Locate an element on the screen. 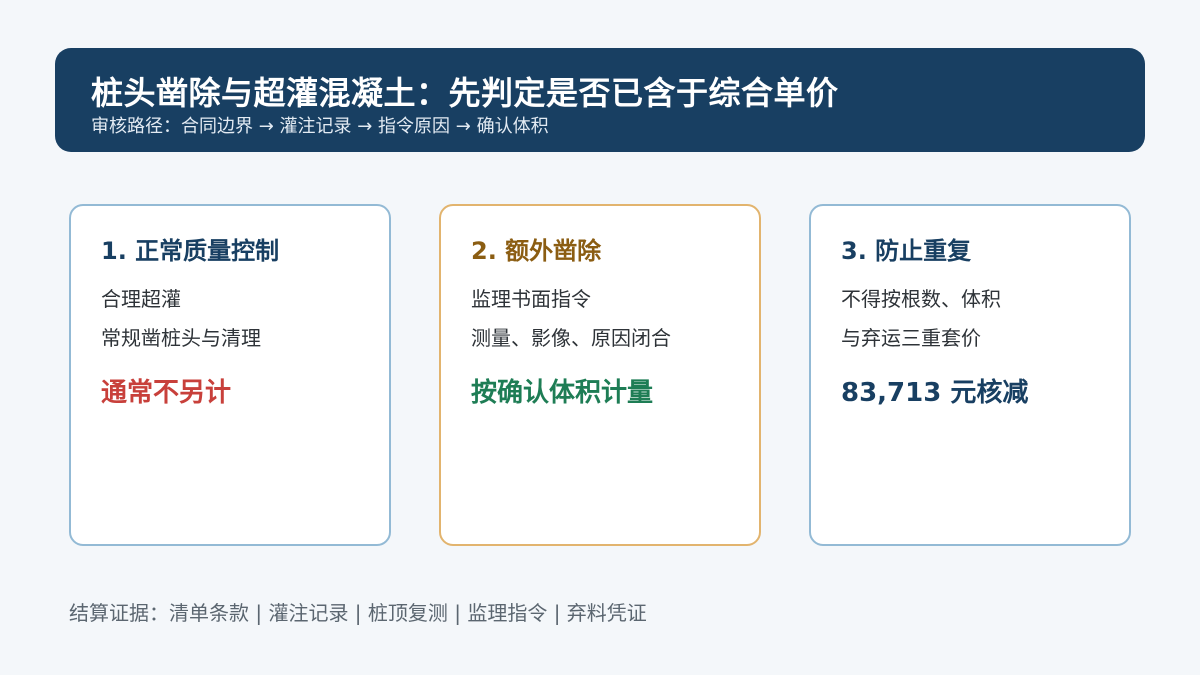 The width and height of the screenshot is (1200, 675). card-result: 通常不另计 is located at coordinates (166, 393).